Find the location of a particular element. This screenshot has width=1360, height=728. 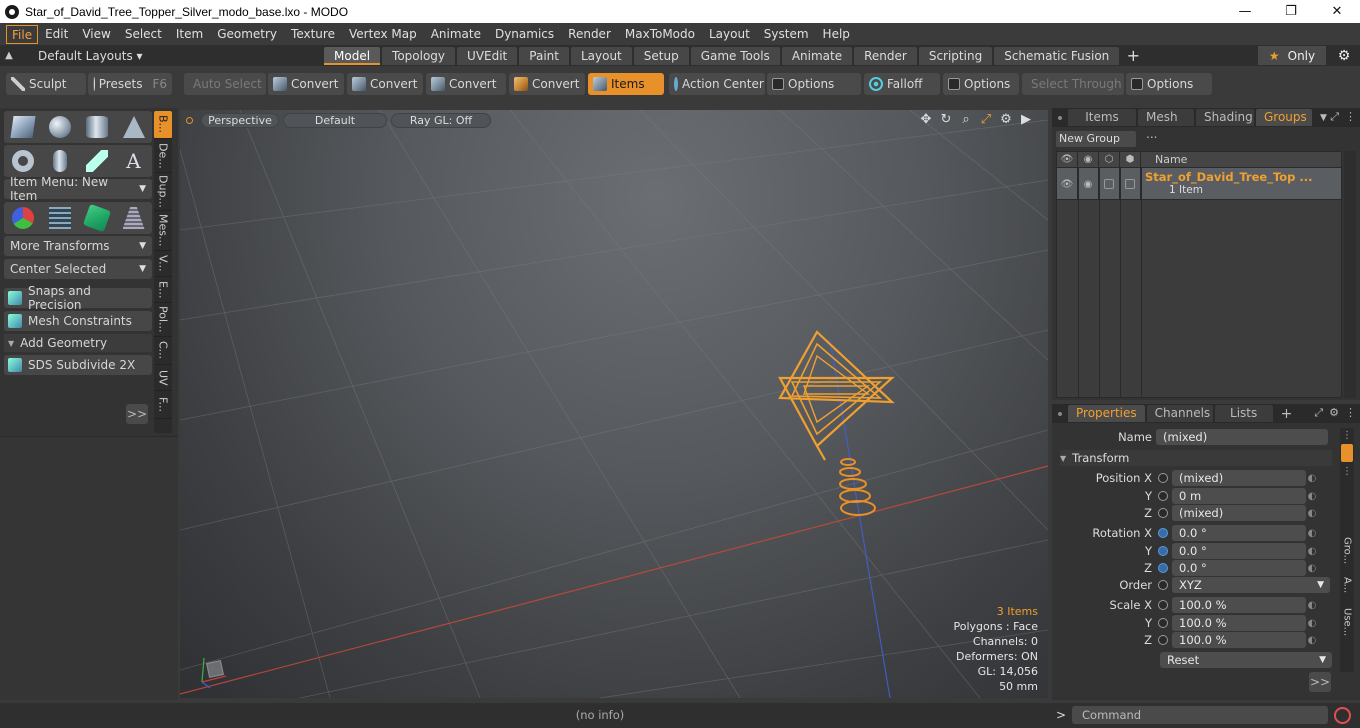

default-layouts-dropdown: Default Layouts ▾ is located at coordinates (171, 56).